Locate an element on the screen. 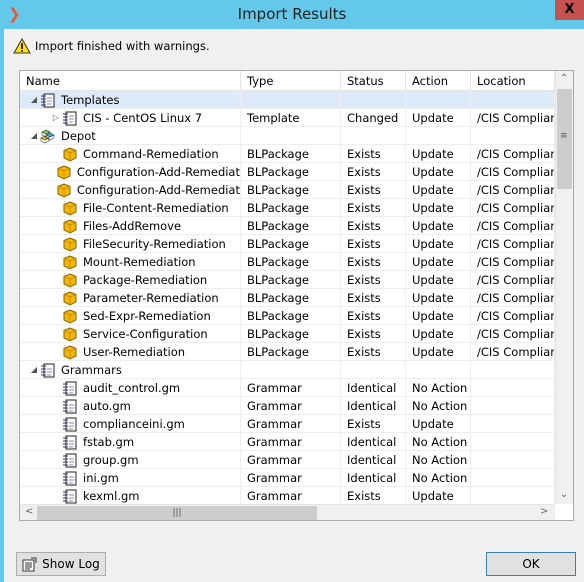  table-row: group.gm Grammar Identical No Action is located at coordinates (287, 460).